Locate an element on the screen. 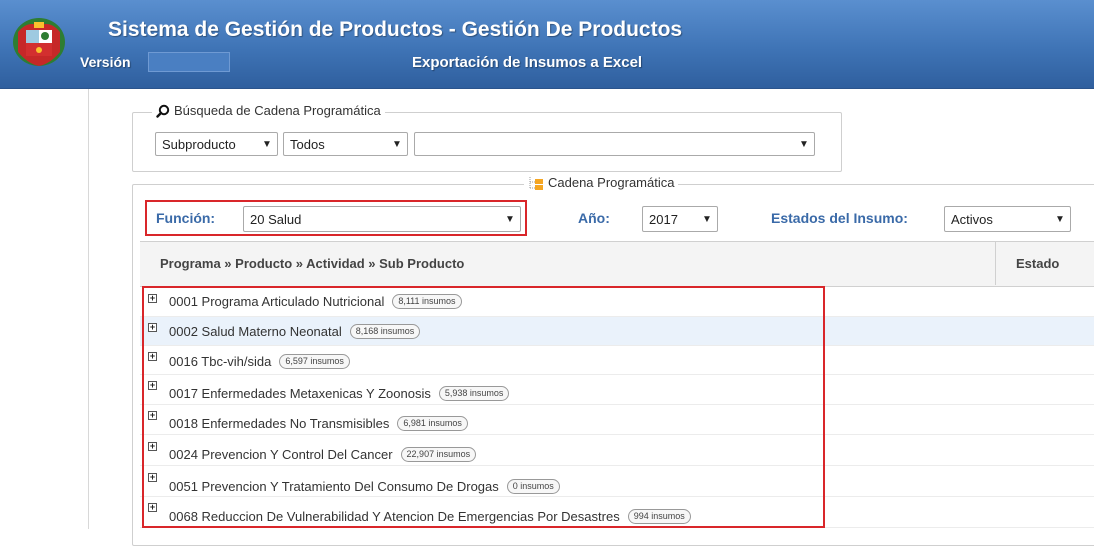 This screenshot has height=546, width=1094. version-label: Versión is located at coordinates (105, 62).